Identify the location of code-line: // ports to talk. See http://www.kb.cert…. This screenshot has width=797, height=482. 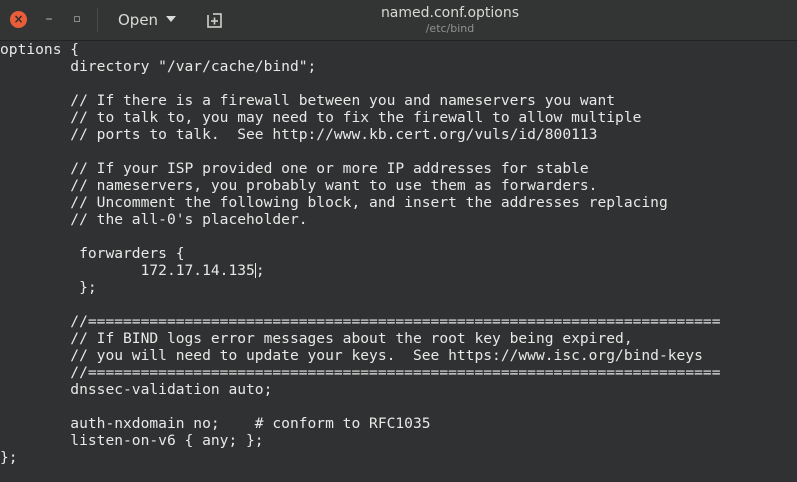
(398, 134).